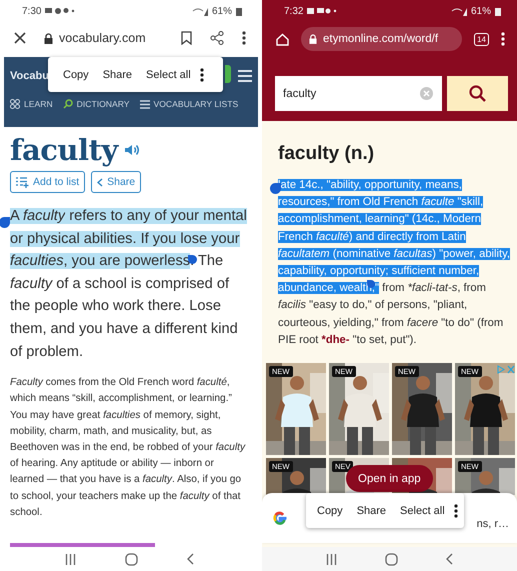  Describe the element at coordinates (102, 38) in the screenshot. I see `url-text: vocabulary.com` at that location.